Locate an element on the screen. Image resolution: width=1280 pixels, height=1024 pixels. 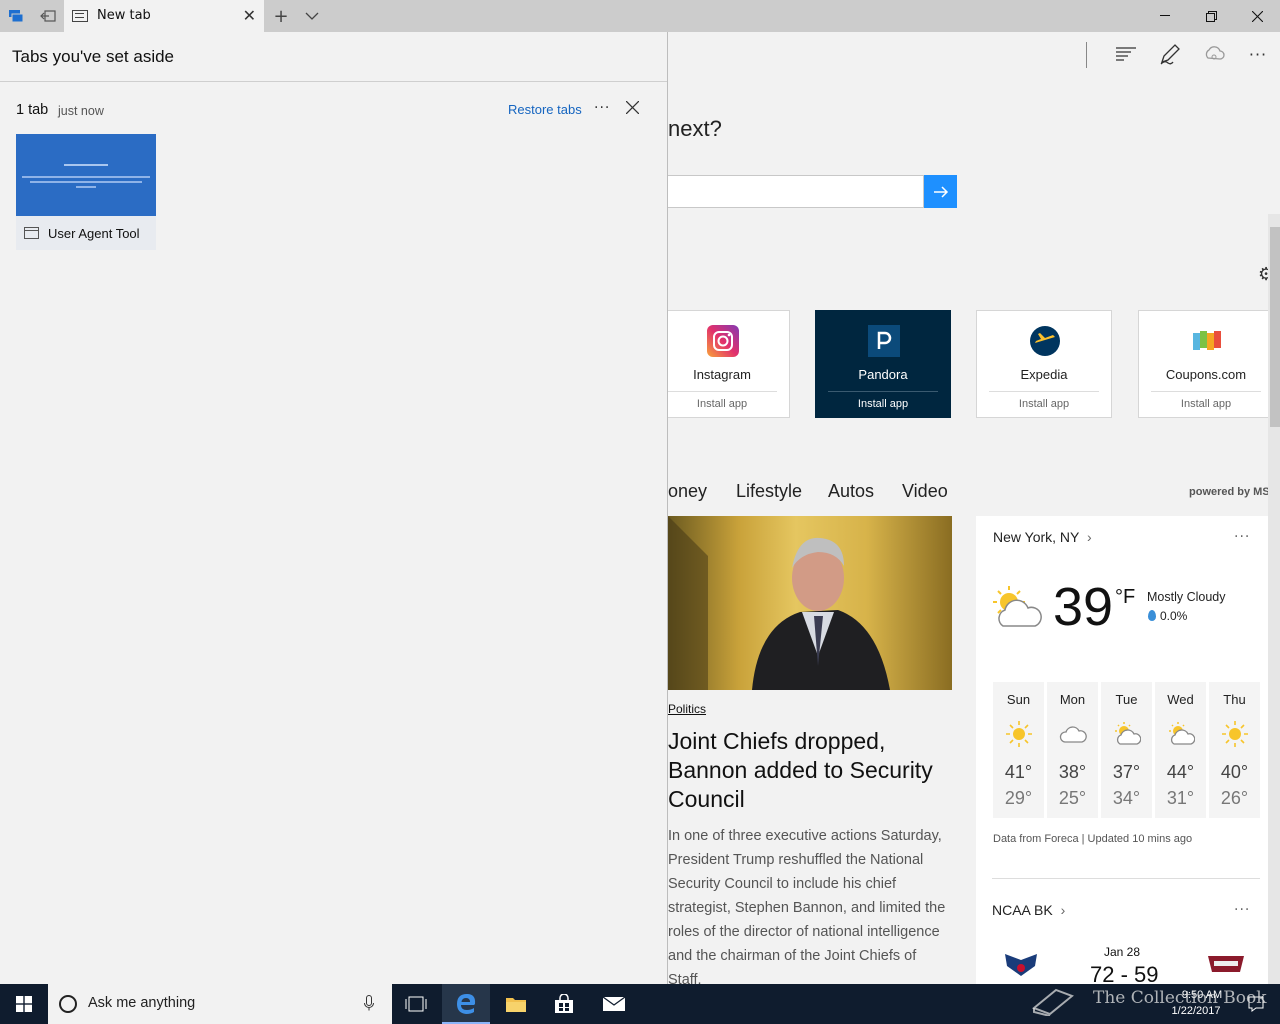
weather-precipitation: 0.0% is located at coordinates (1174, 616).